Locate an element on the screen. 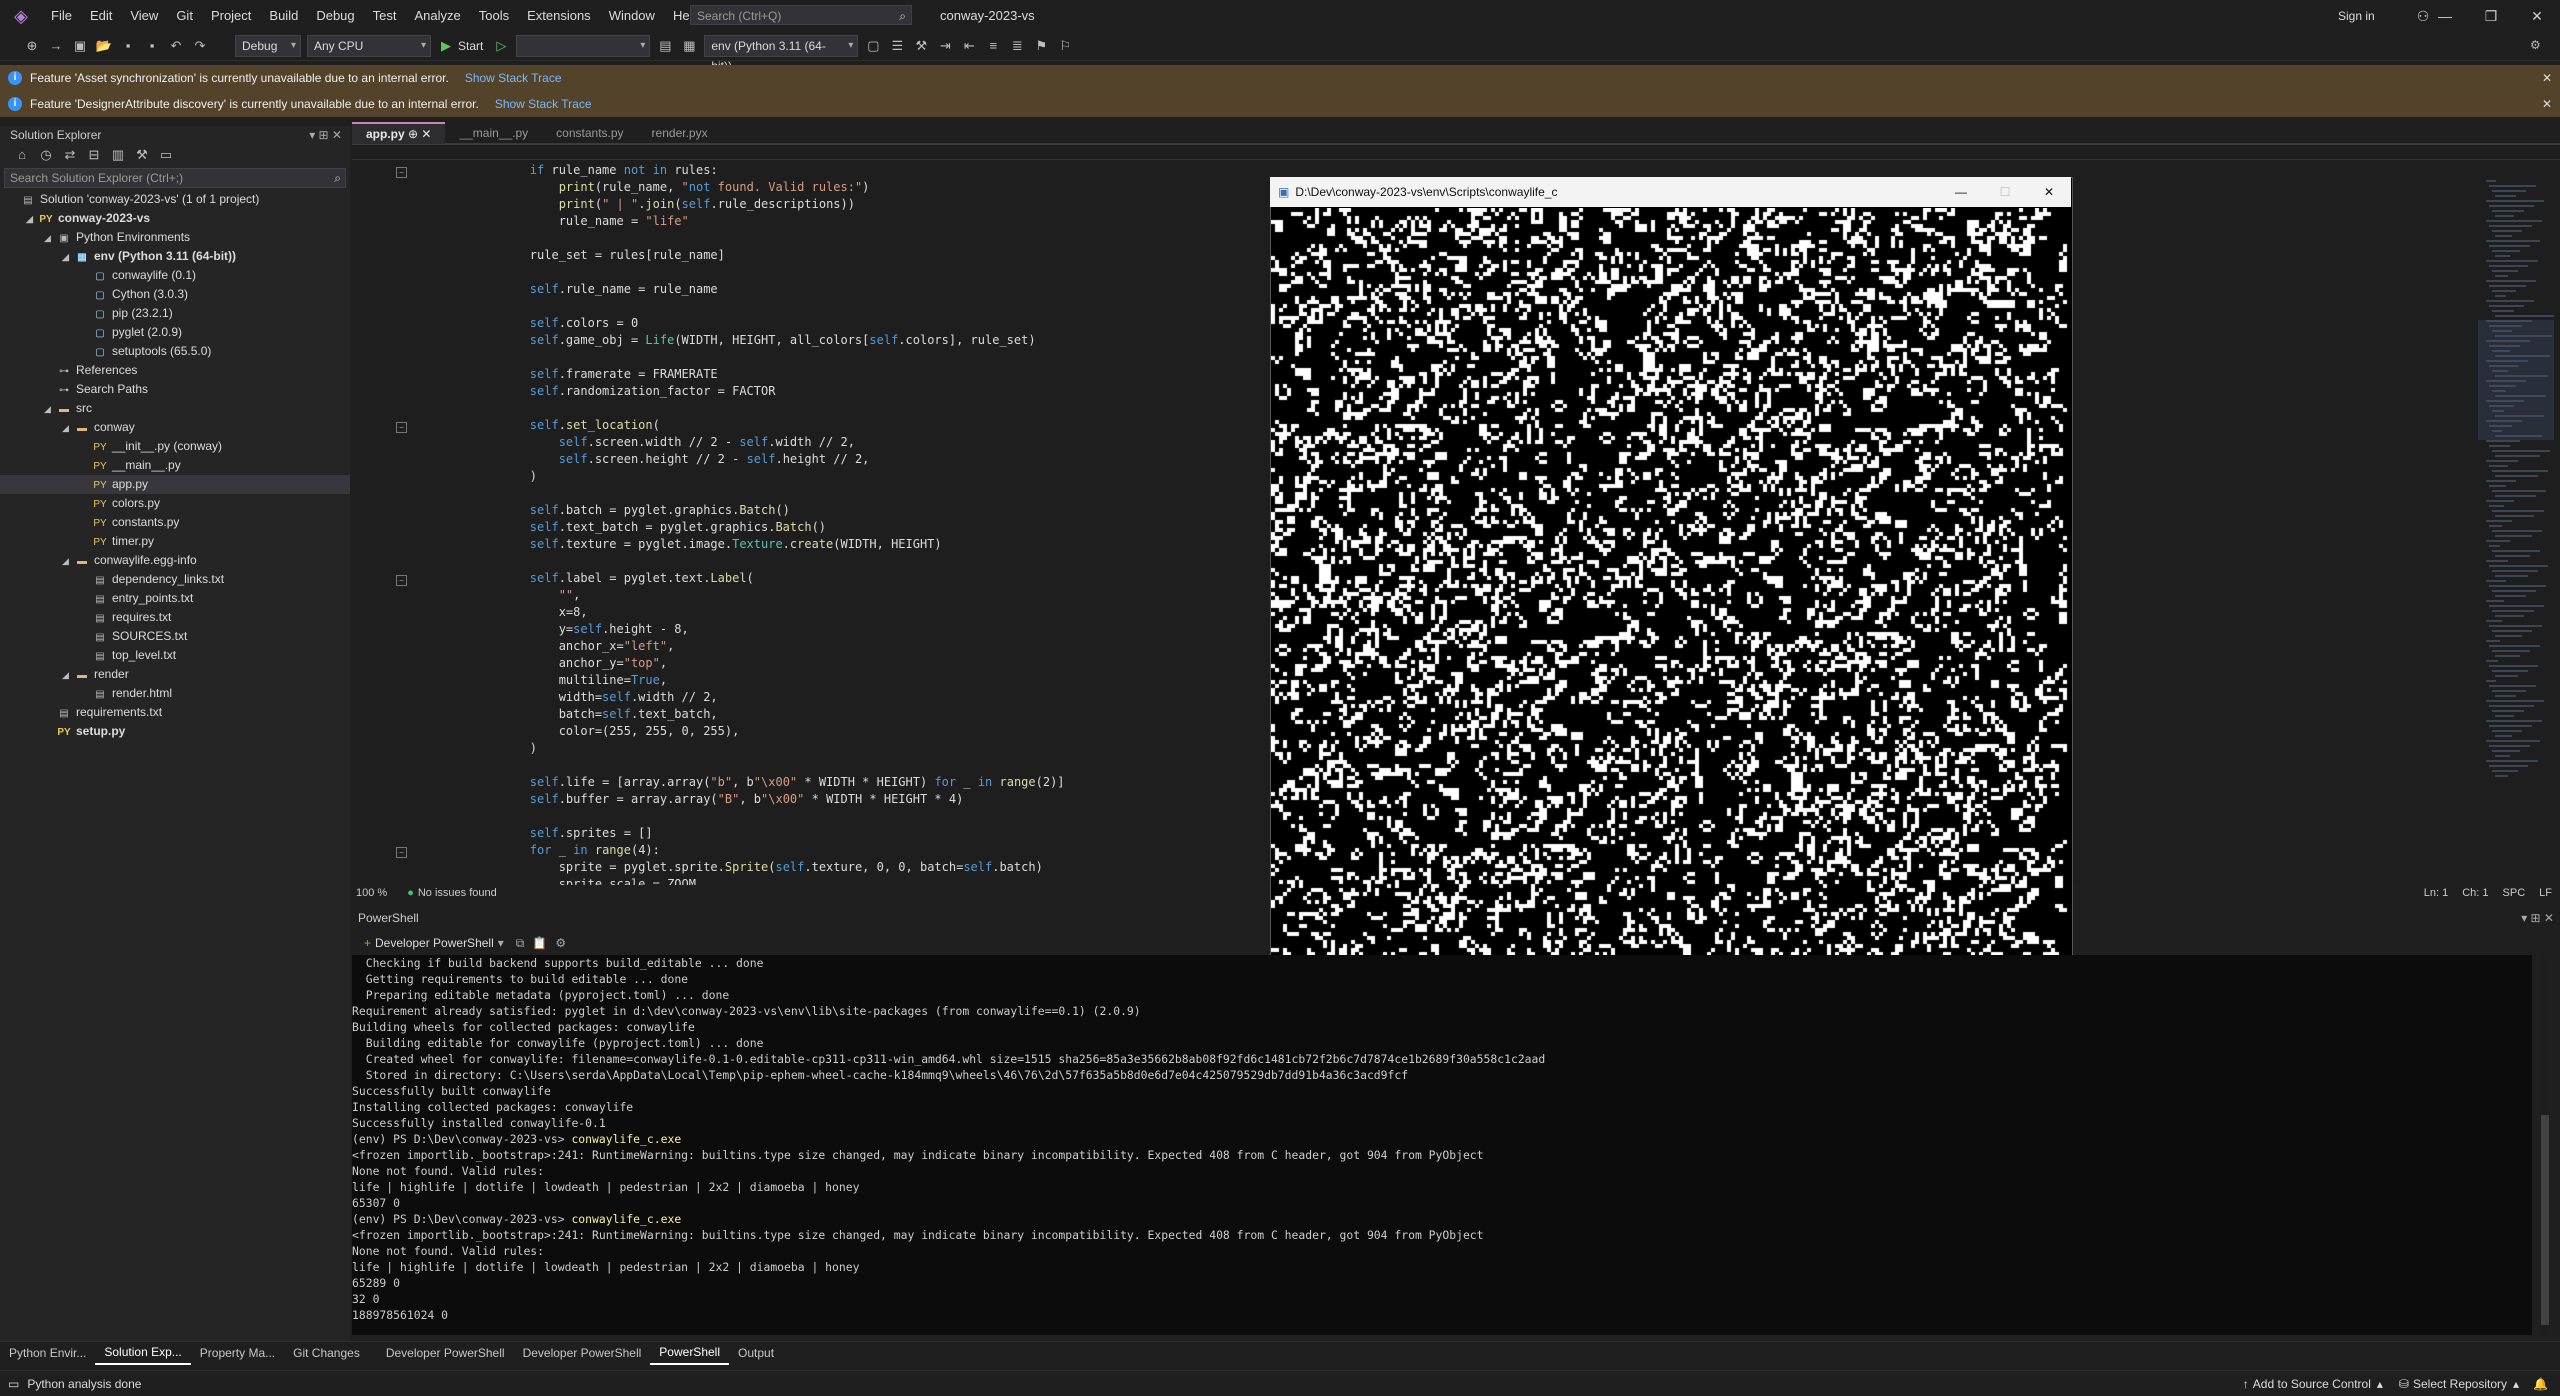 The height and width of the screenshot is (1396, 2560). step-over-icon: ⇤ is located at coordinates (969, 46).